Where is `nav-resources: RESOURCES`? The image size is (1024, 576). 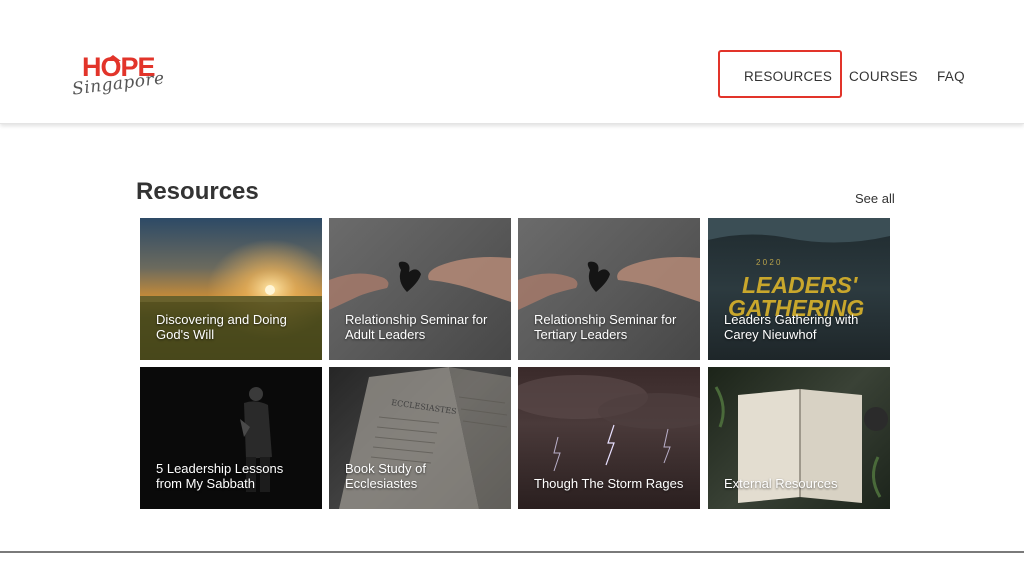 nav-resources: RESOURCES is located at coordinates (788, 77).